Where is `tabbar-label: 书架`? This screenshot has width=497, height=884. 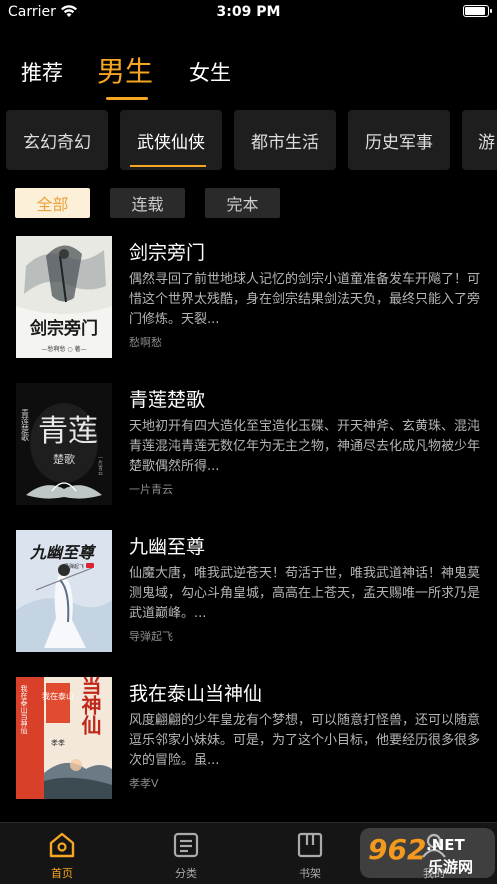
tabbar-label: 书架 is located at coordinates (310, 873).